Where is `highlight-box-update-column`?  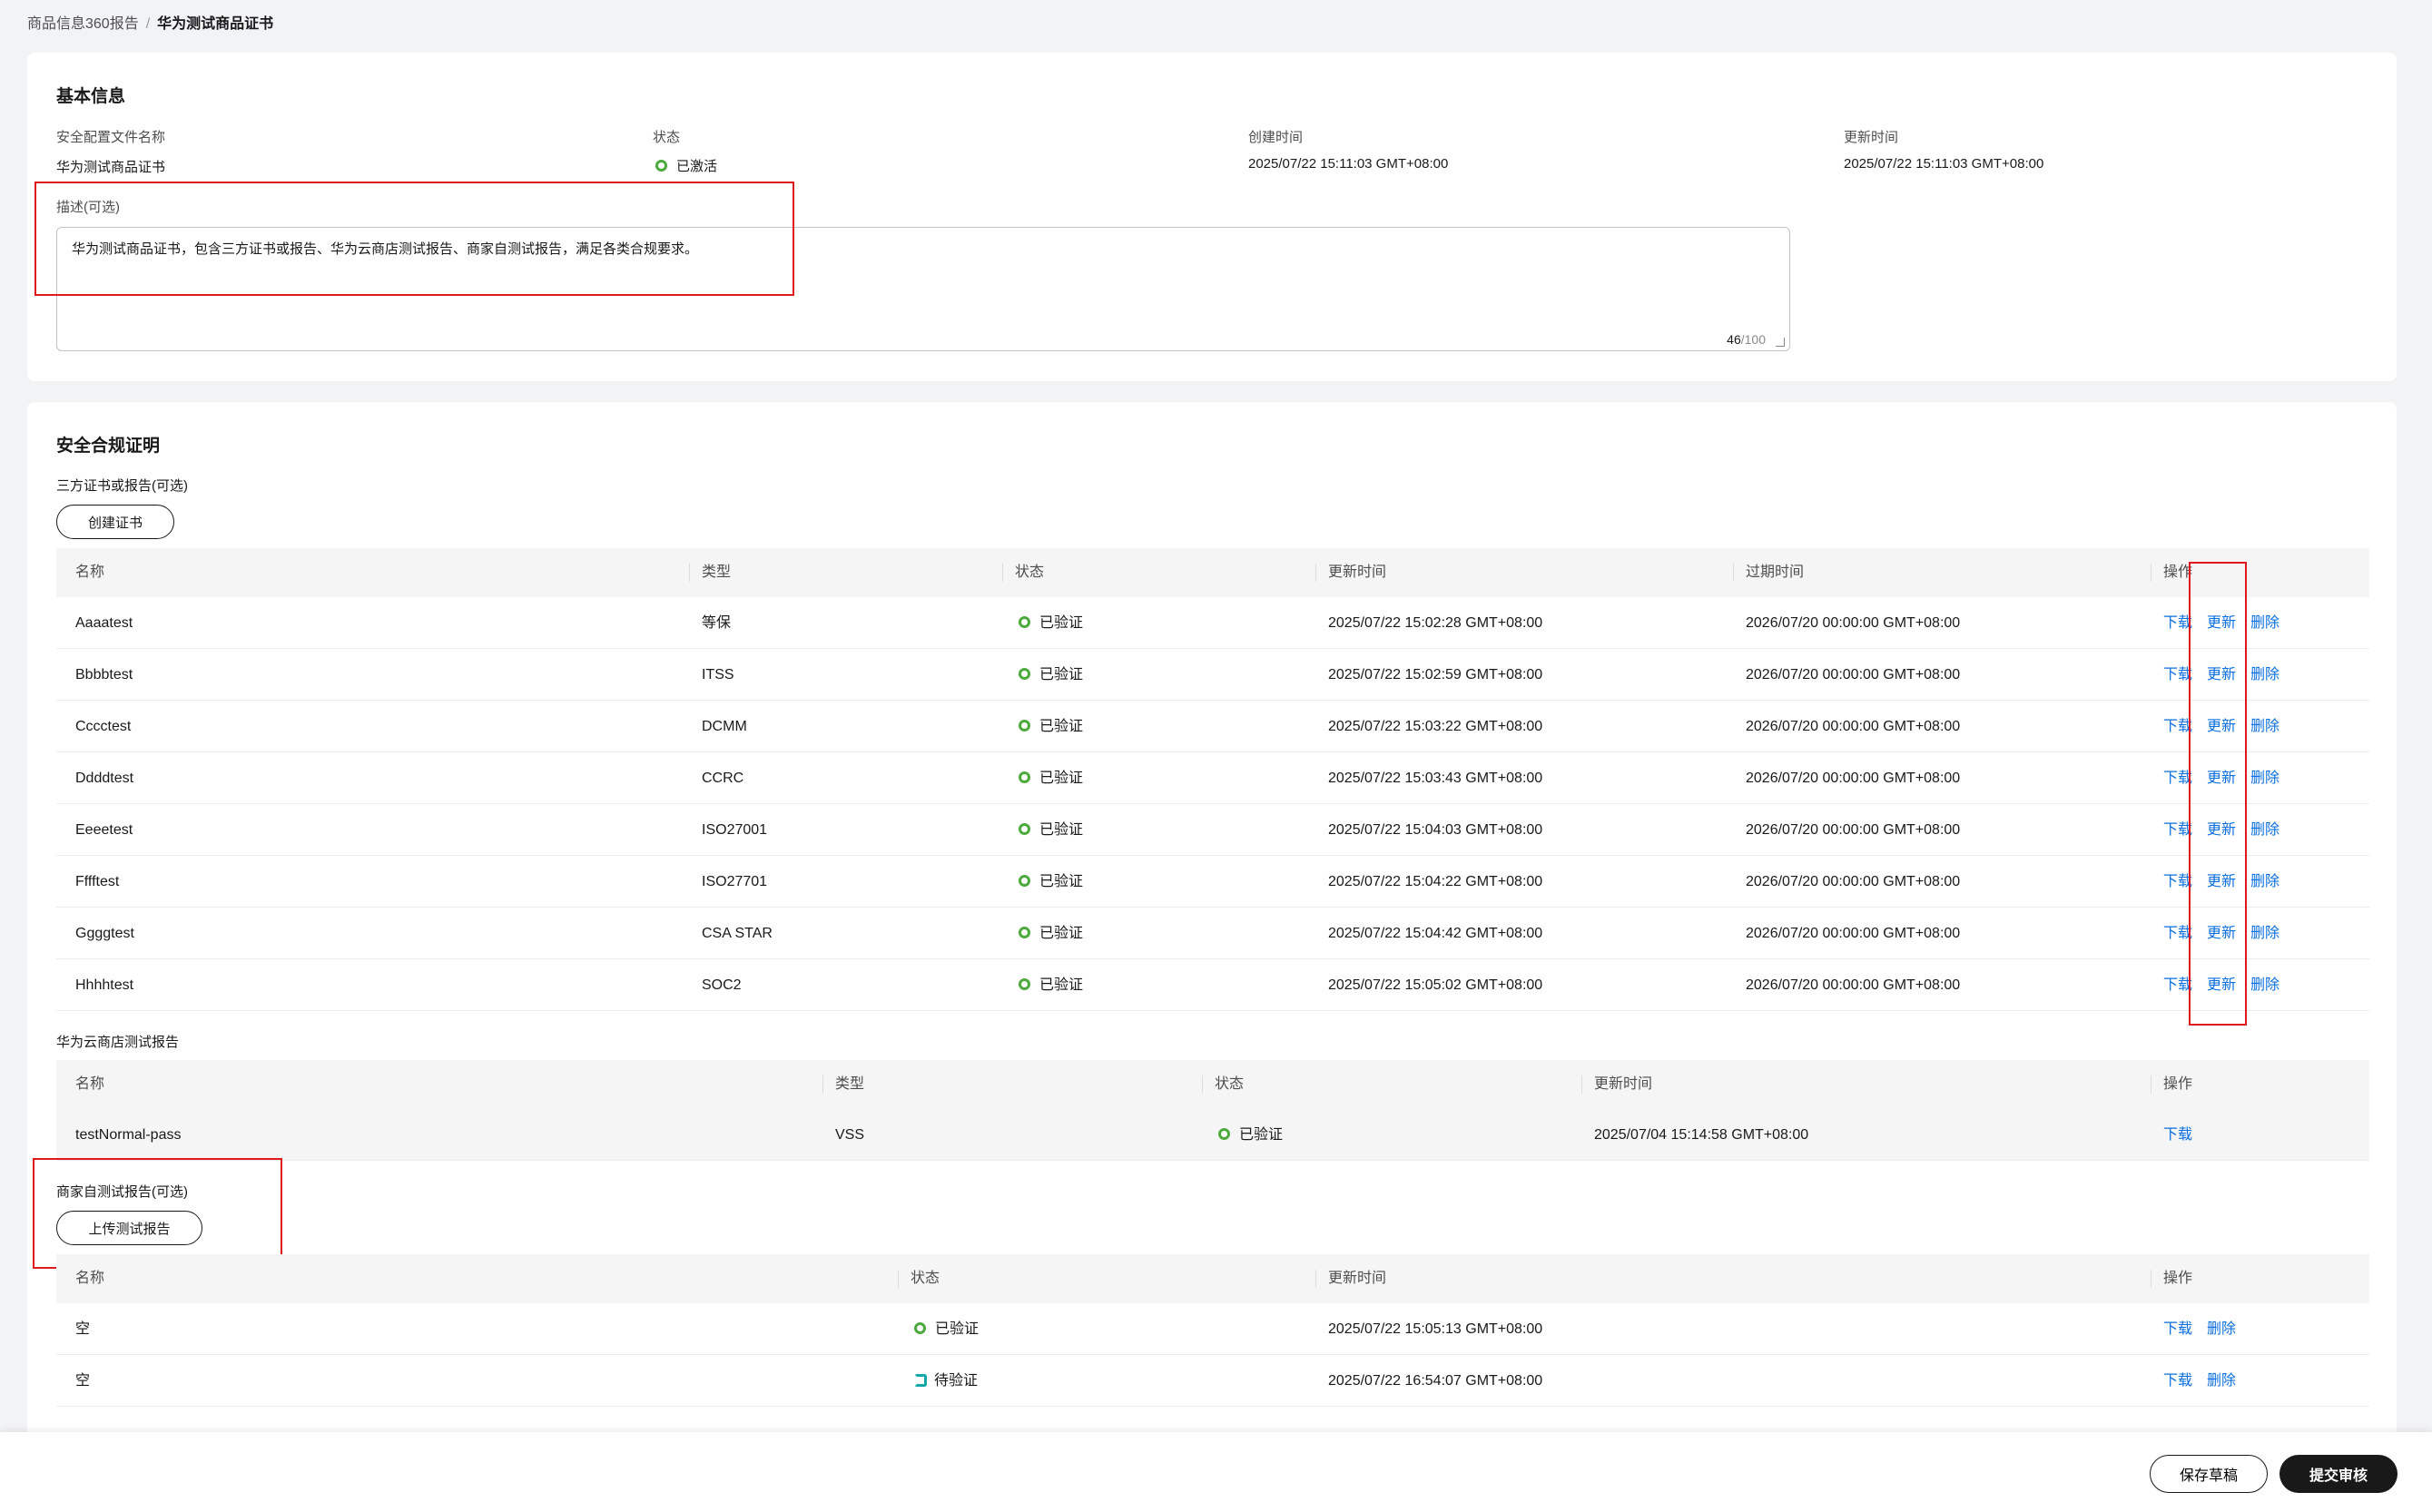
highlight-box-update-column is located at coordinates (2218, 794).